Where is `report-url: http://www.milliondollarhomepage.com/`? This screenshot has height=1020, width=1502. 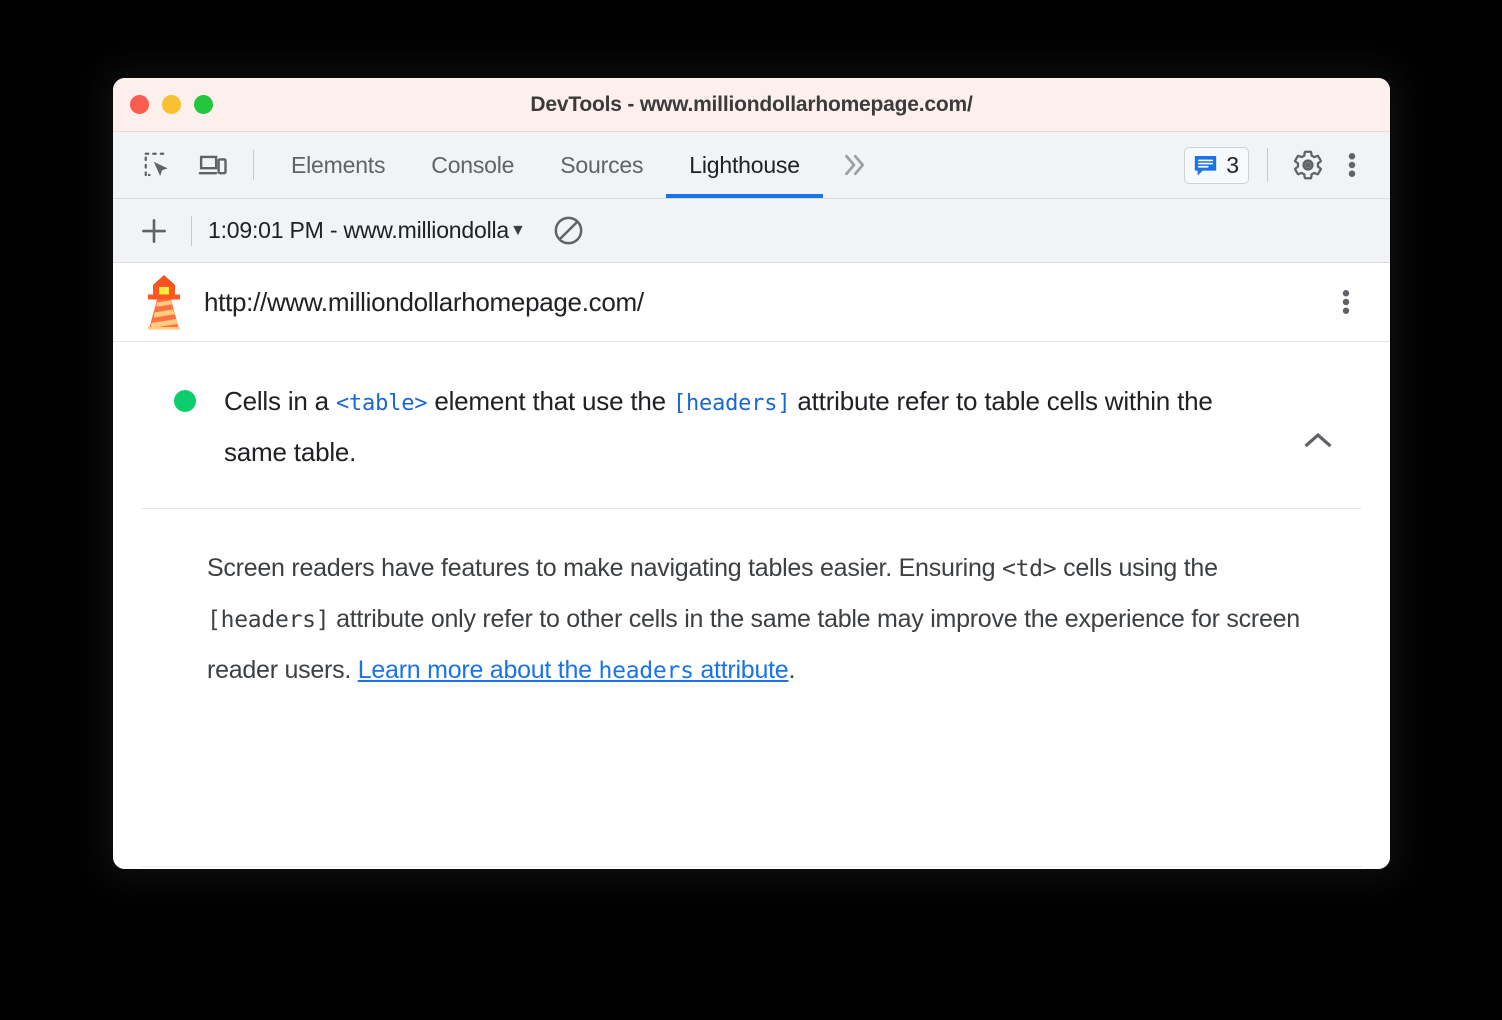
report-url: http://www.milliondollarhomepage.com/ is located at coordinates (424, 301).